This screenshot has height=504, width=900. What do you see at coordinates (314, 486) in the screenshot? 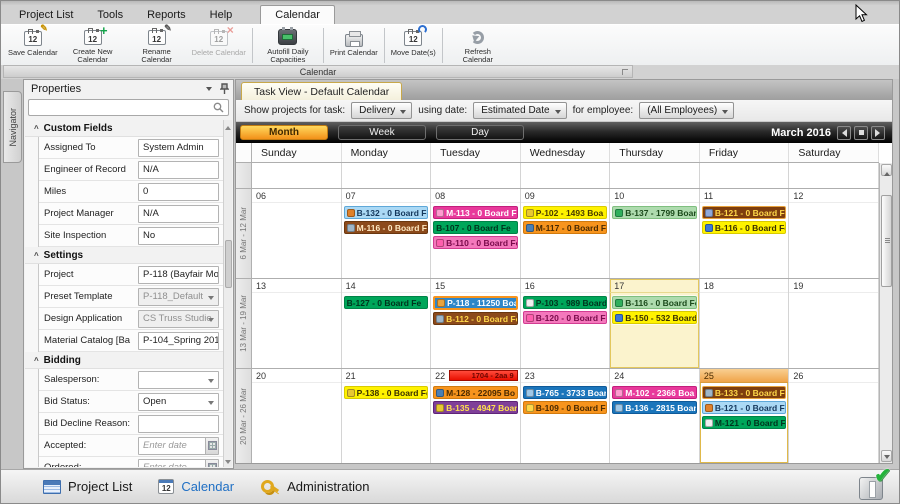
I see `statusbar-item-administration: Administration` at bounding box center [314, 486].